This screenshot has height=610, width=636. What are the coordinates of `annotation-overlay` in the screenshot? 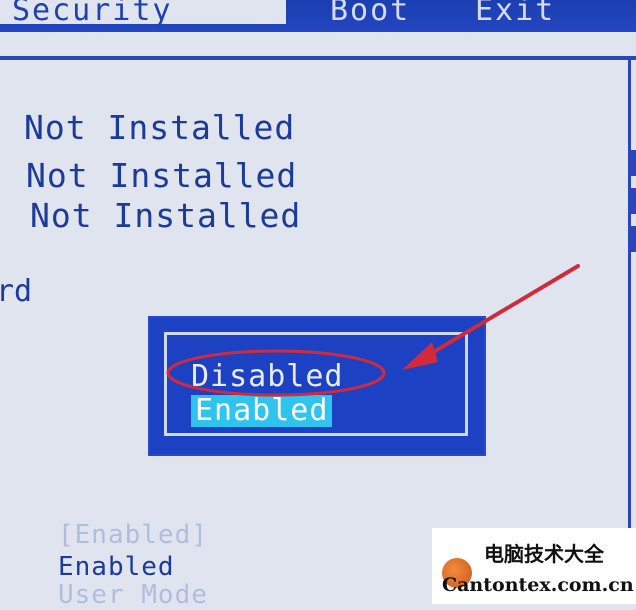 It's located at (373, 330).